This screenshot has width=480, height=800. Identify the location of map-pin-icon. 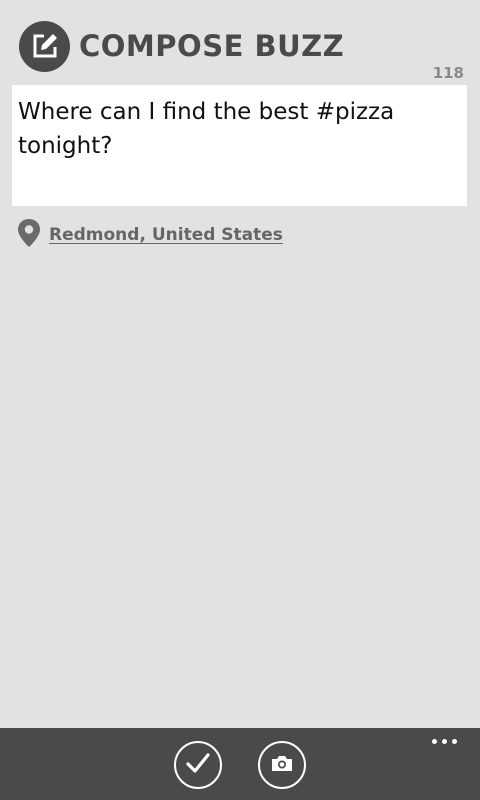
(29, 235).